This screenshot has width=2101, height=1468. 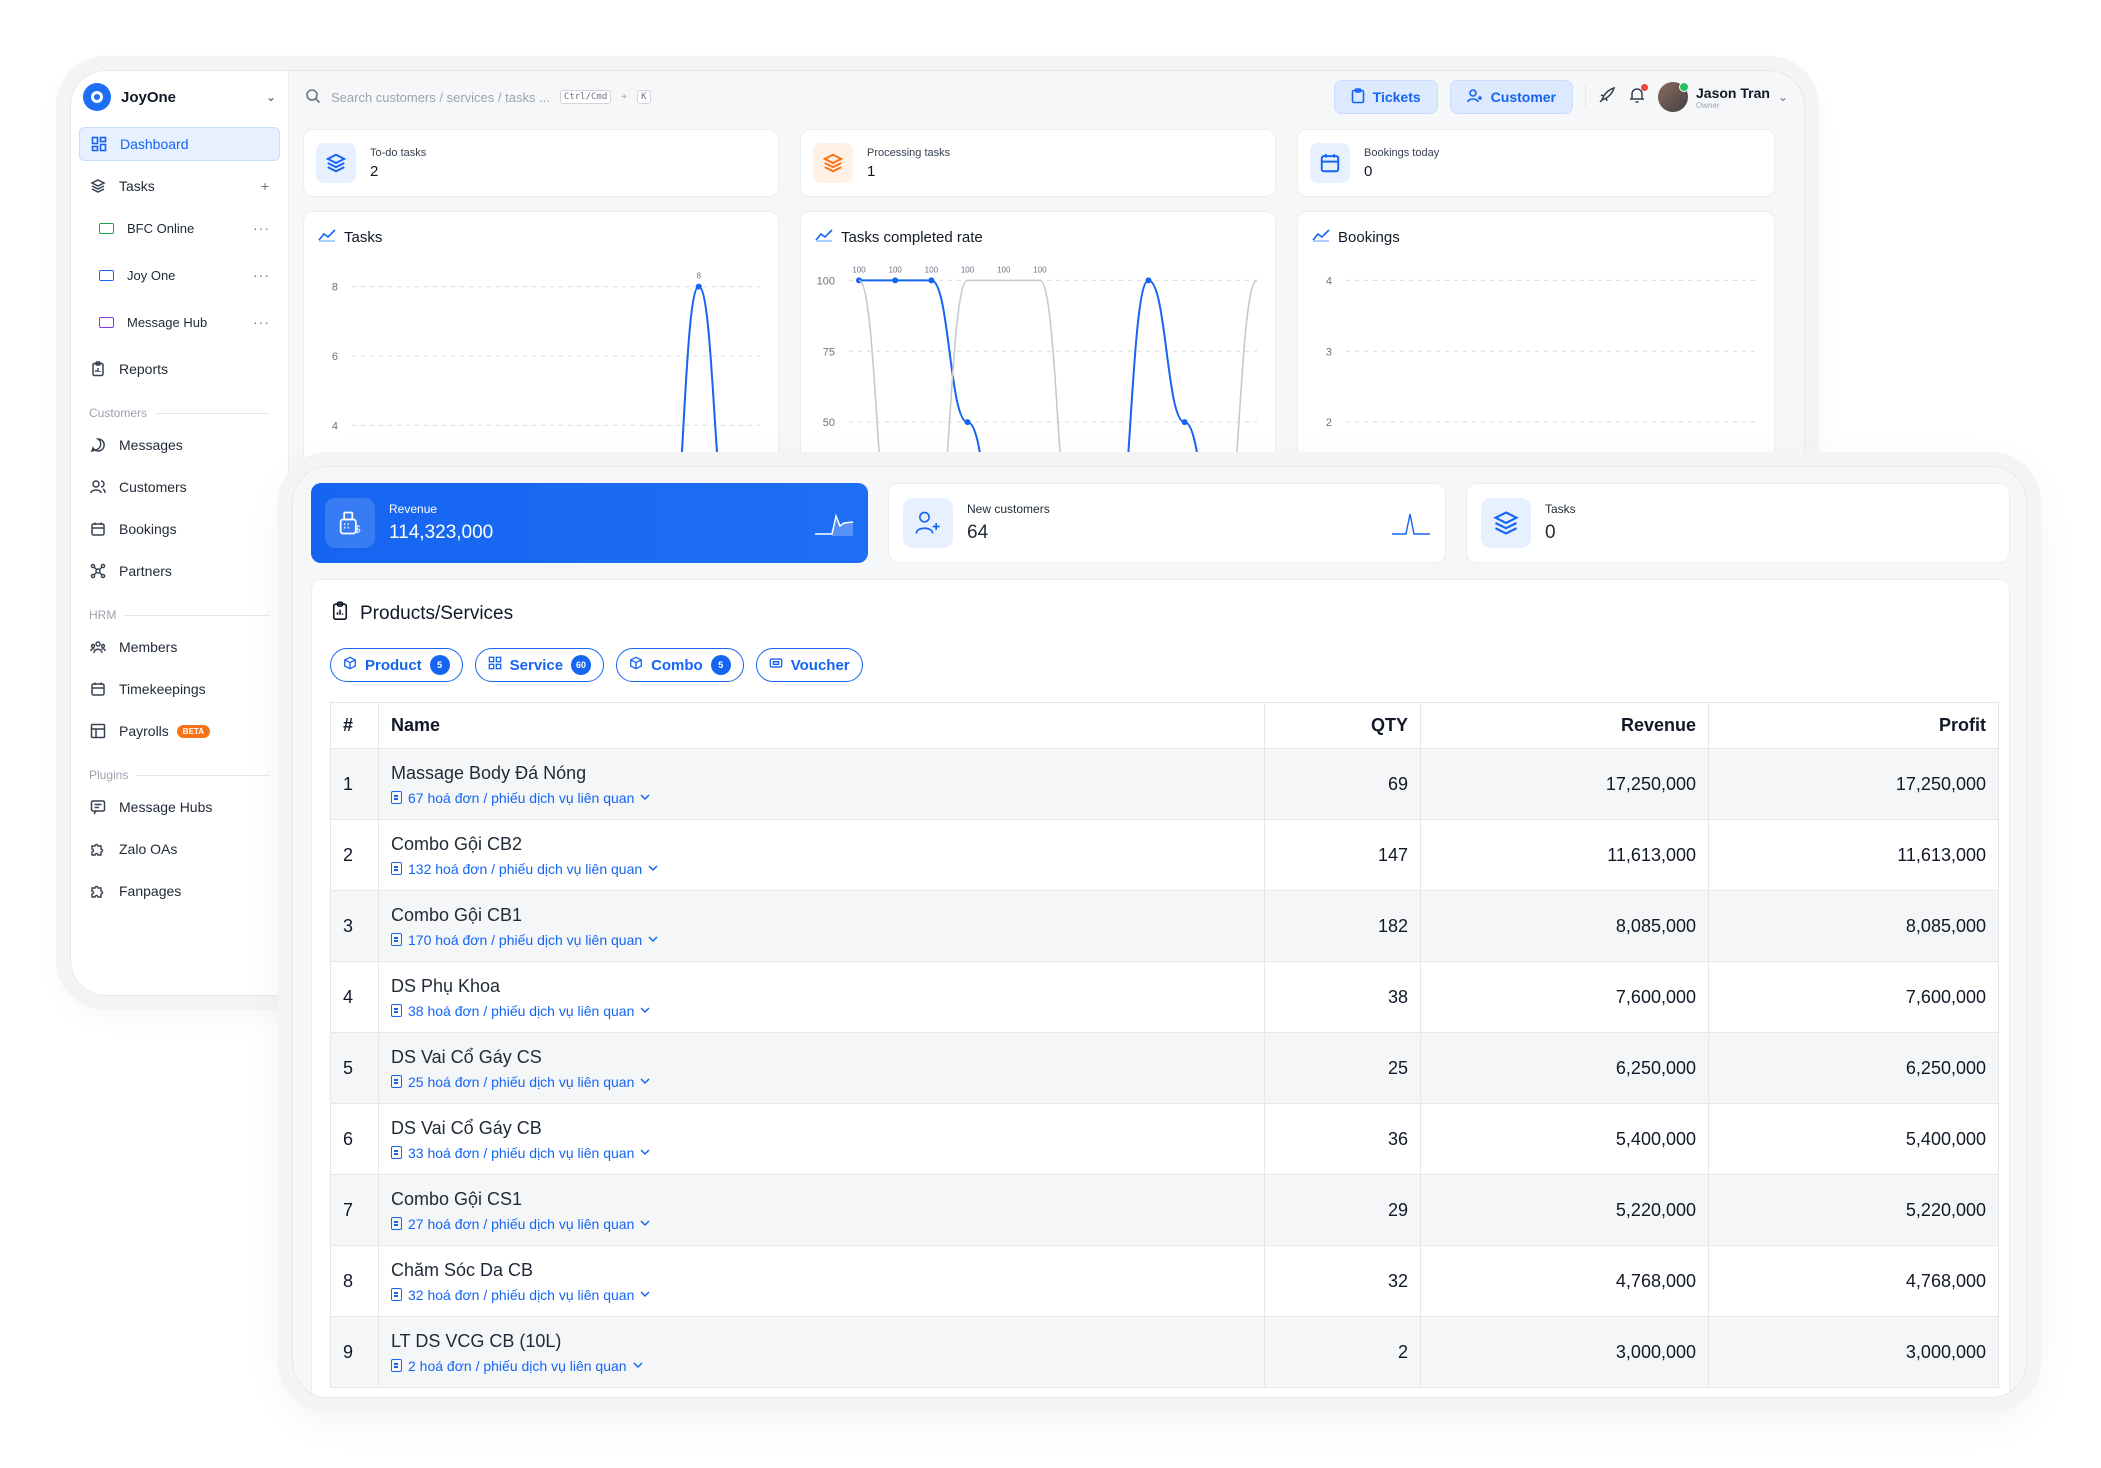 What do you see at coordinates (821, 1270) in the screenshot?
I see `product-name: Chăm Sóc Da CB` at bounding box center [821, 1270].